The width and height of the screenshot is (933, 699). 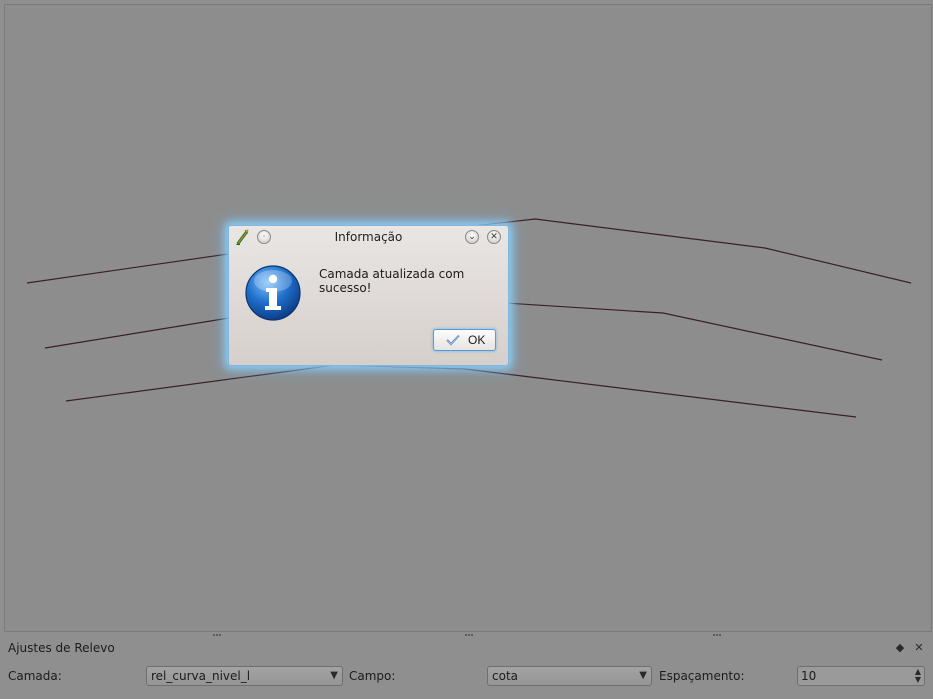 What do you see at coordinates (392, 281) in the screenshot?
I see `dialog-message: Camada atualizada com sucesso!` at bounding box center [392, 281].